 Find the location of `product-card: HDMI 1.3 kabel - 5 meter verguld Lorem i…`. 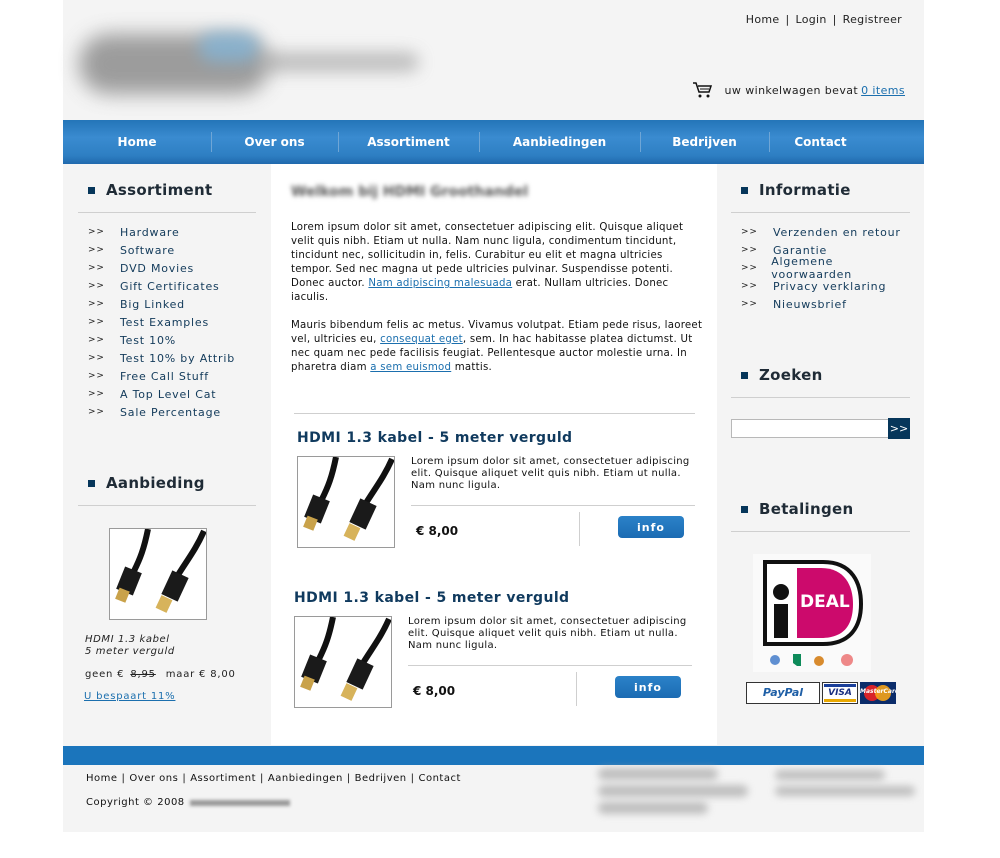

product-card: HDMI 1.3 kabel - 5 meter verguld Lorem i… is located at coordinates (502, 489).